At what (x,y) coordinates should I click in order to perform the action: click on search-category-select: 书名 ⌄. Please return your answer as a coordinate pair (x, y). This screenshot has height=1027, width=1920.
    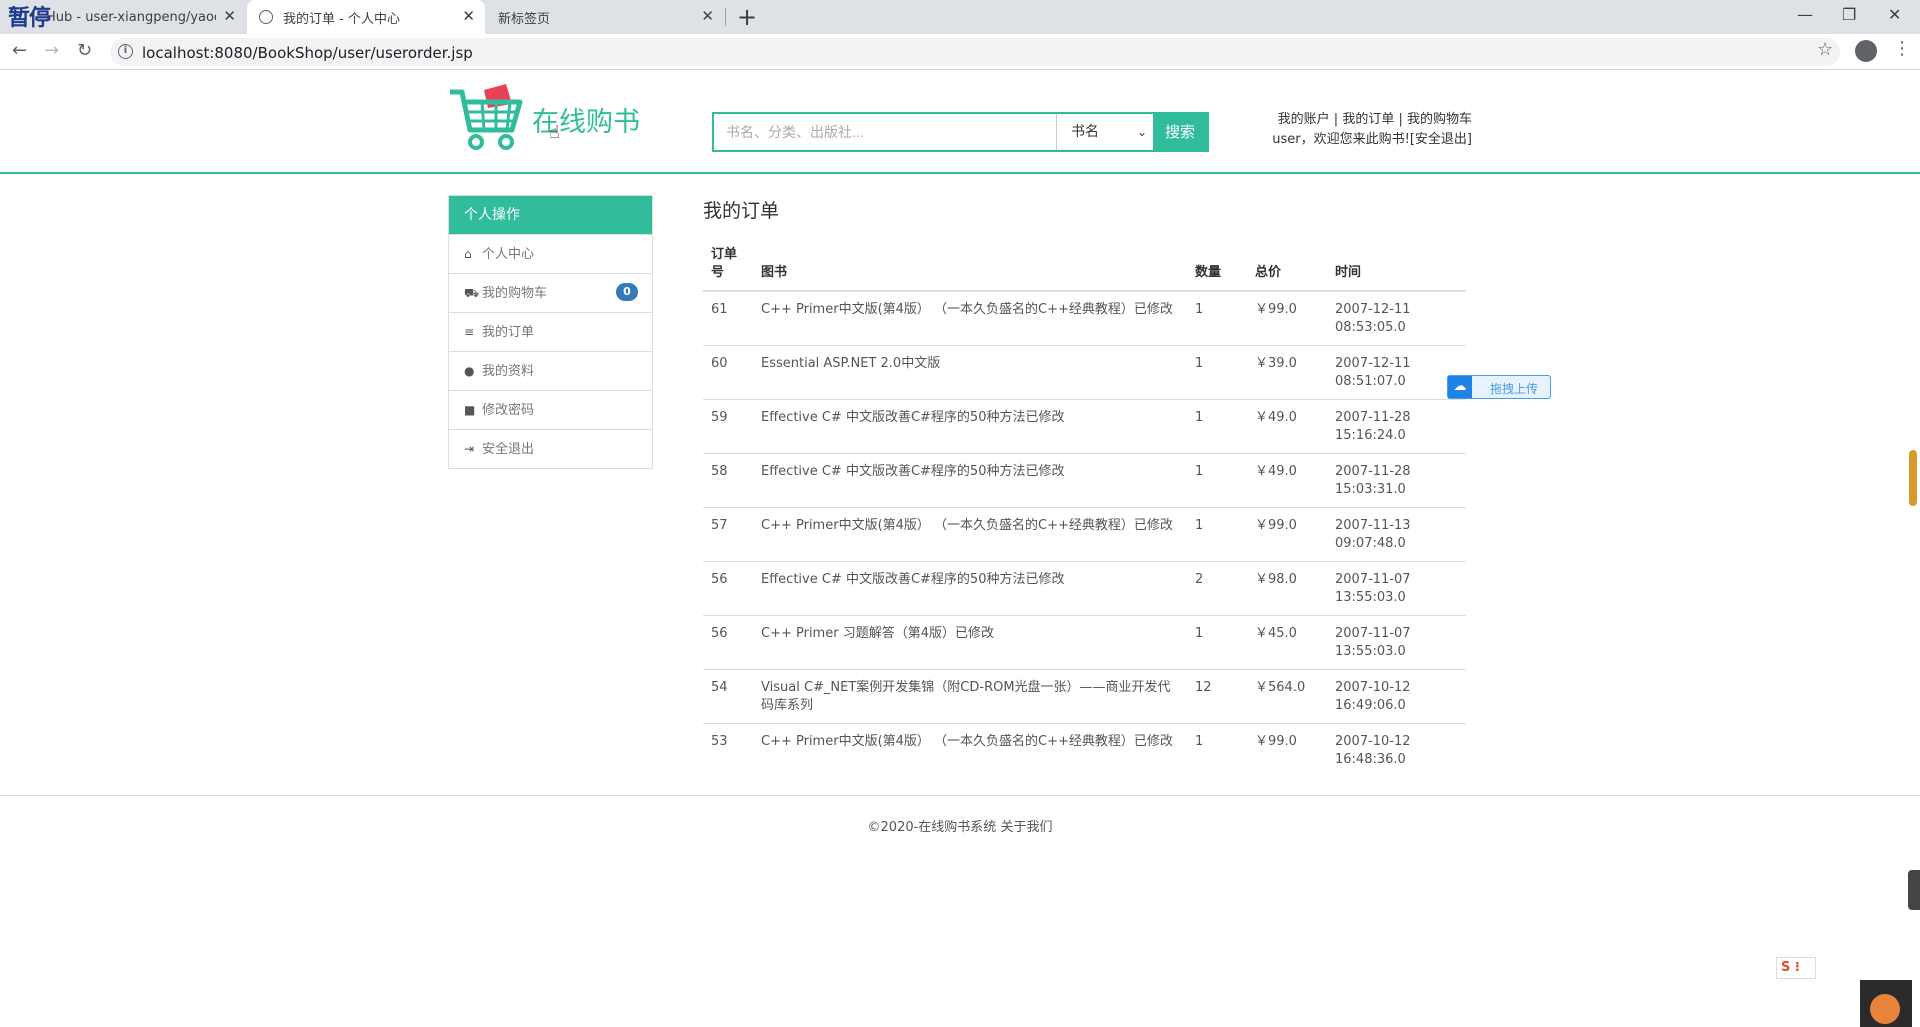
    Looking at the image, I should click on (1104, 132).